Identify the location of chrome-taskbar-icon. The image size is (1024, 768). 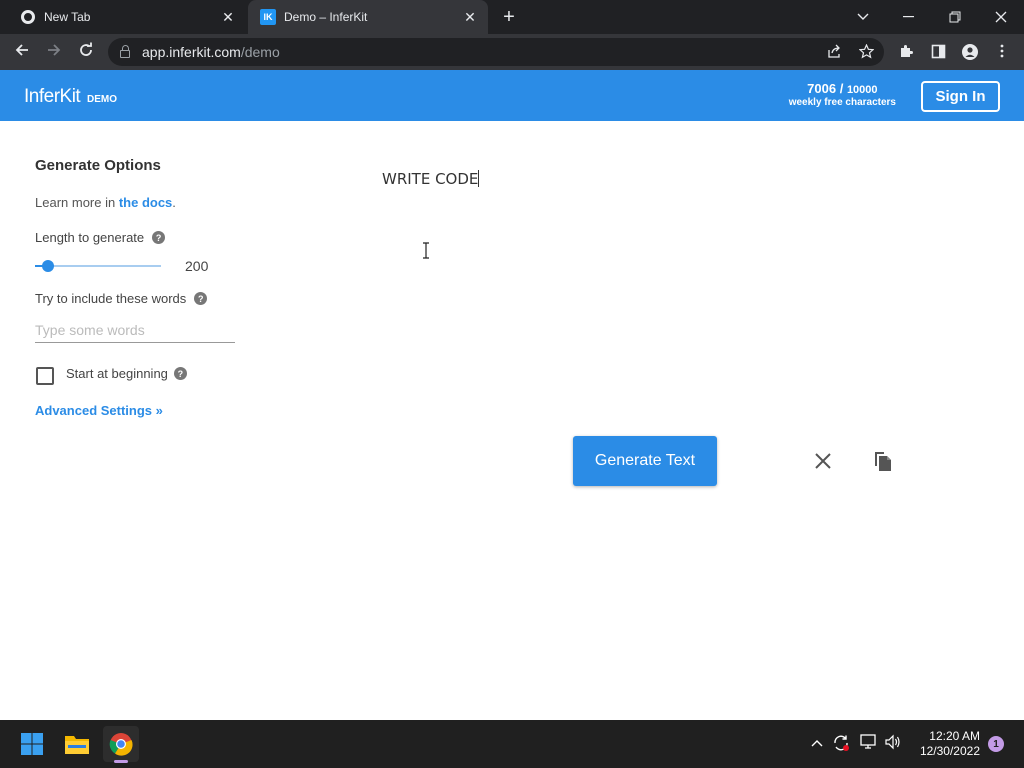
(121, 744).